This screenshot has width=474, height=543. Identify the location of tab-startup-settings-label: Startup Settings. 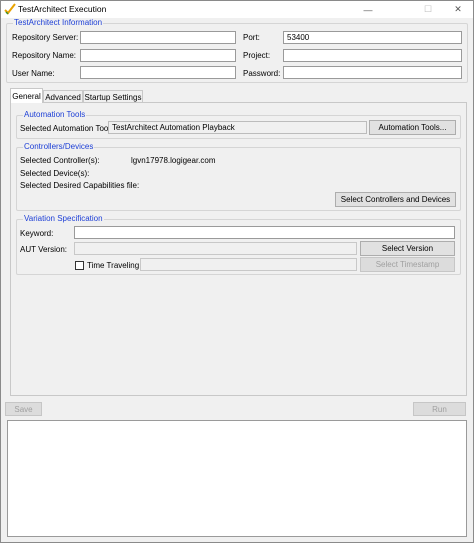
(113, 97).